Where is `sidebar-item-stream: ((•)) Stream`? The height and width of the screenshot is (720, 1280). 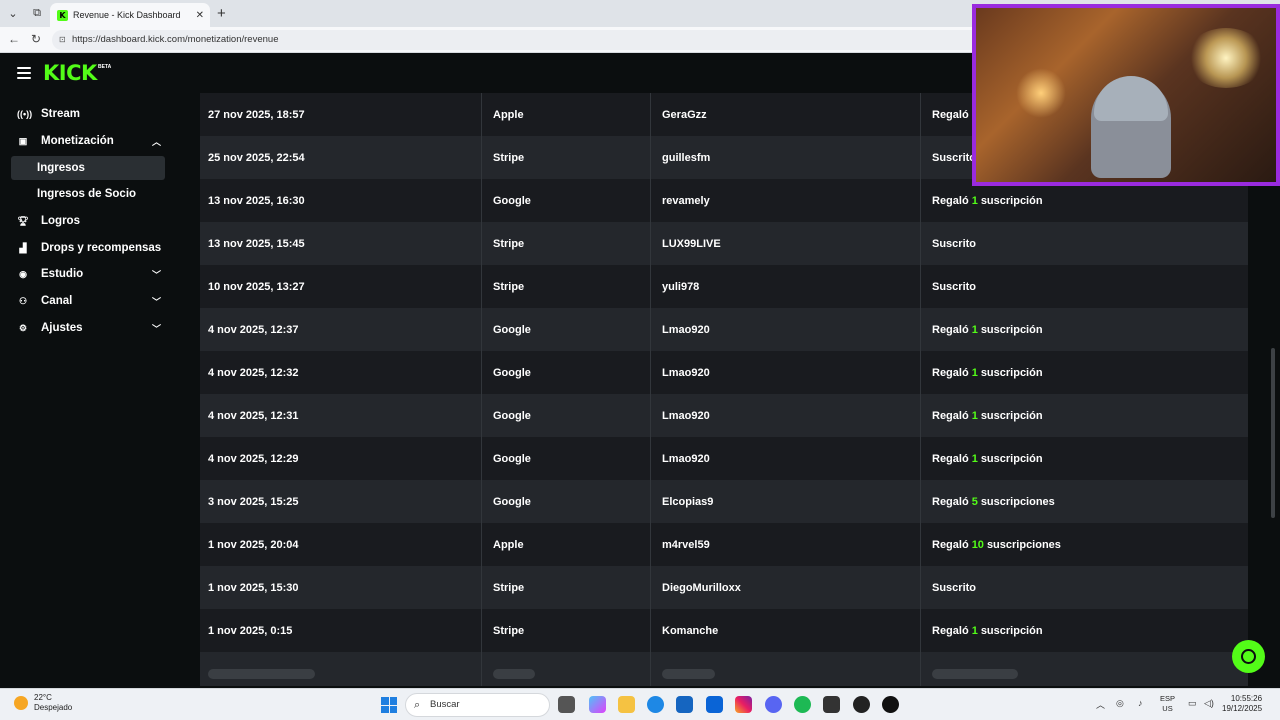 sidebar-item-stream: ((•)) Stream is located at coordinates (88, 114).